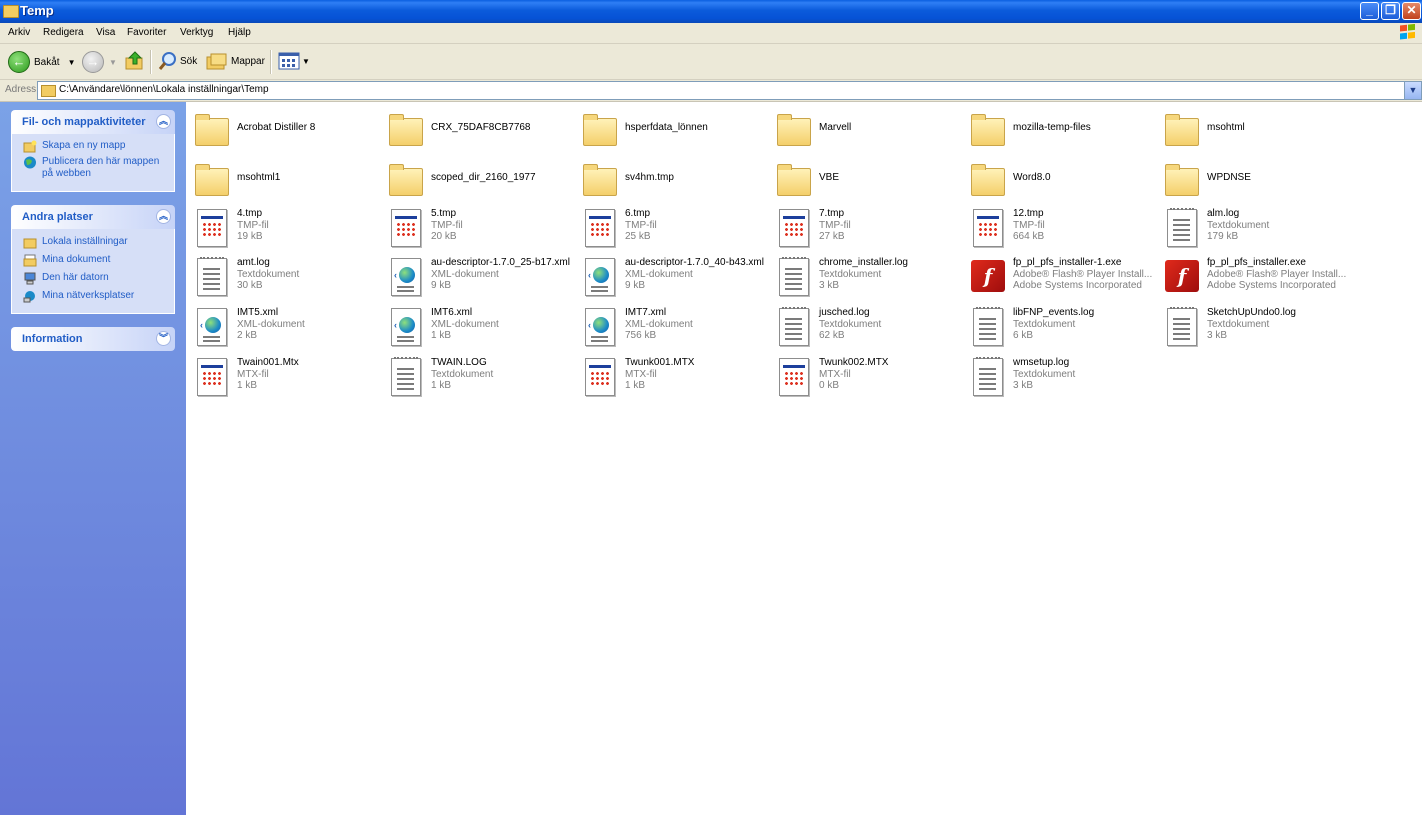 This screenshot has width=1422, height=815. I want to click on file-item: 5.tmp TMP-fil 20 kB, so click(476, 226).